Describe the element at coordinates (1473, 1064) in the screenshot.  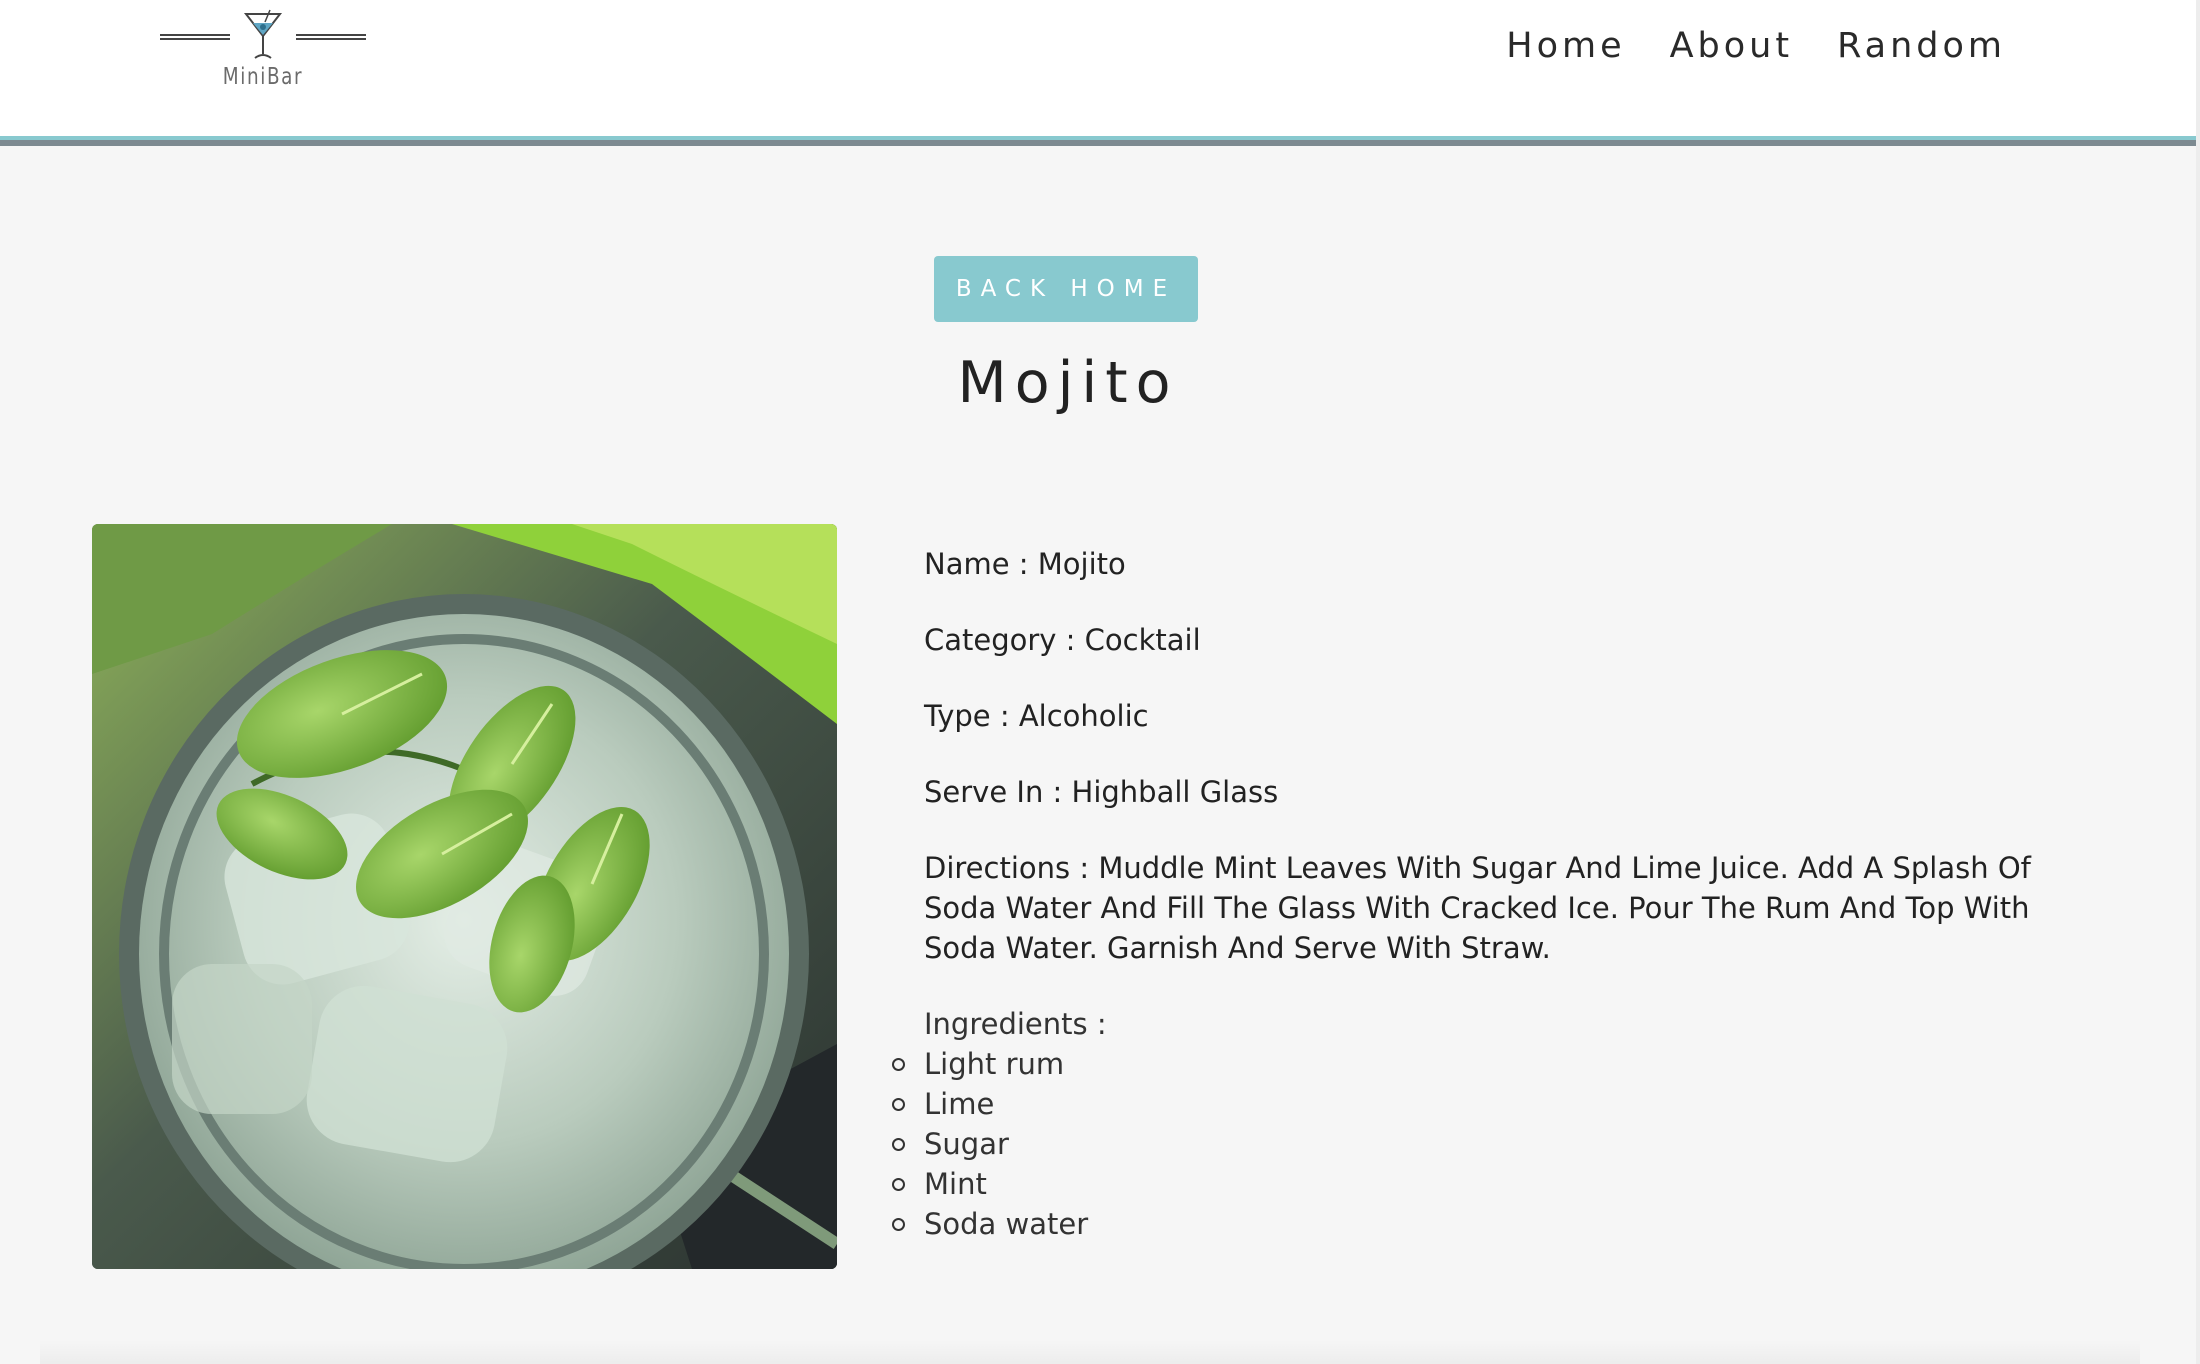
I see `ingredient-item: Light rum` at that location.